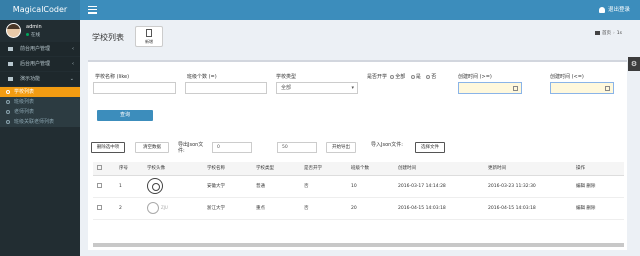  I want to click on home-icon, so click(597, 32).